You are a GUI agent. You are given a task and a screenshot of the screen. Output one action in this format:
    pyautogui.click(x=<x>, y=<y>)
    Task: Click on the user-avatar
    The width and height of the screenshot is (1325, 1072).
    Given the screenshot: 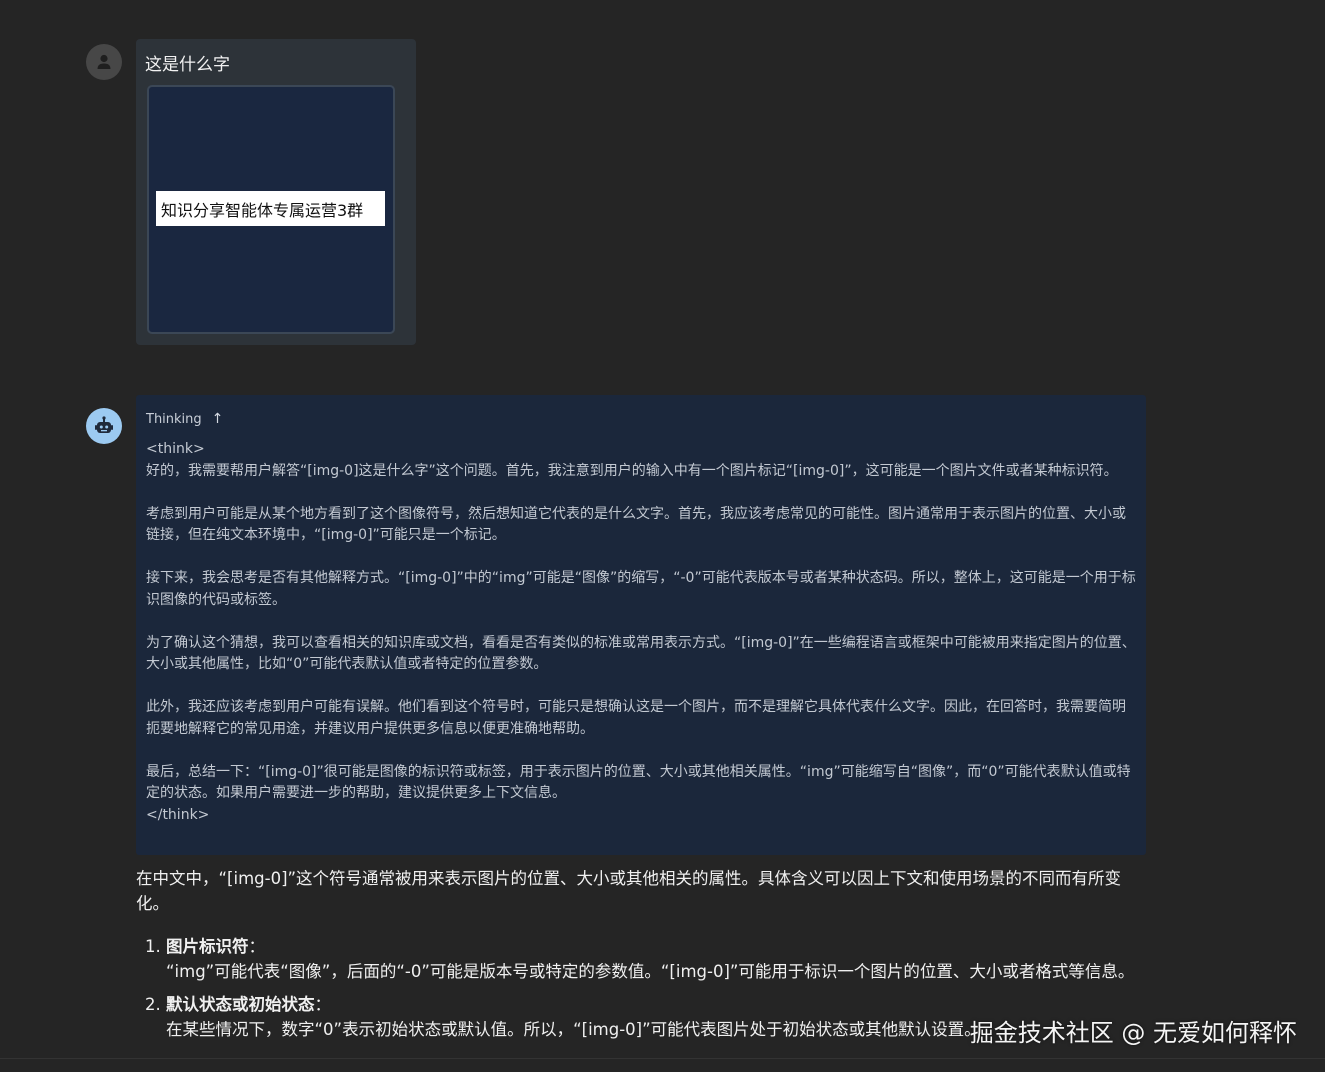 What is the action you would take?
    pyautogui.click(x=104, y=62)
    